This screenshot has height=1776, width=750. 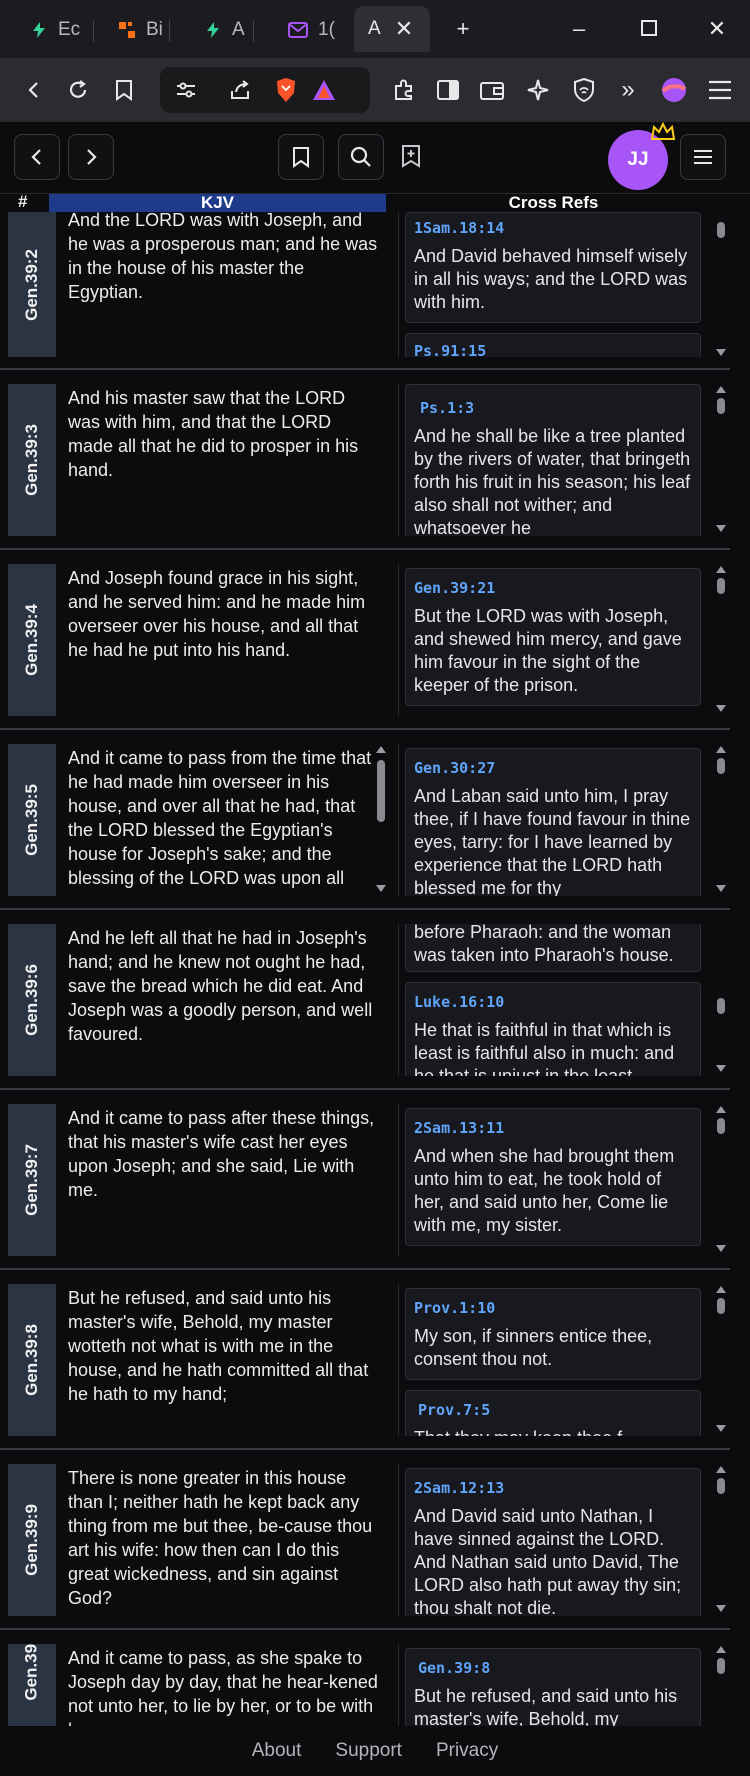 What do you see at coordinates (32, 1689) in the screenshot?
I see `verse-reference: Gen.39:10` at bounding box center [32, 1689].